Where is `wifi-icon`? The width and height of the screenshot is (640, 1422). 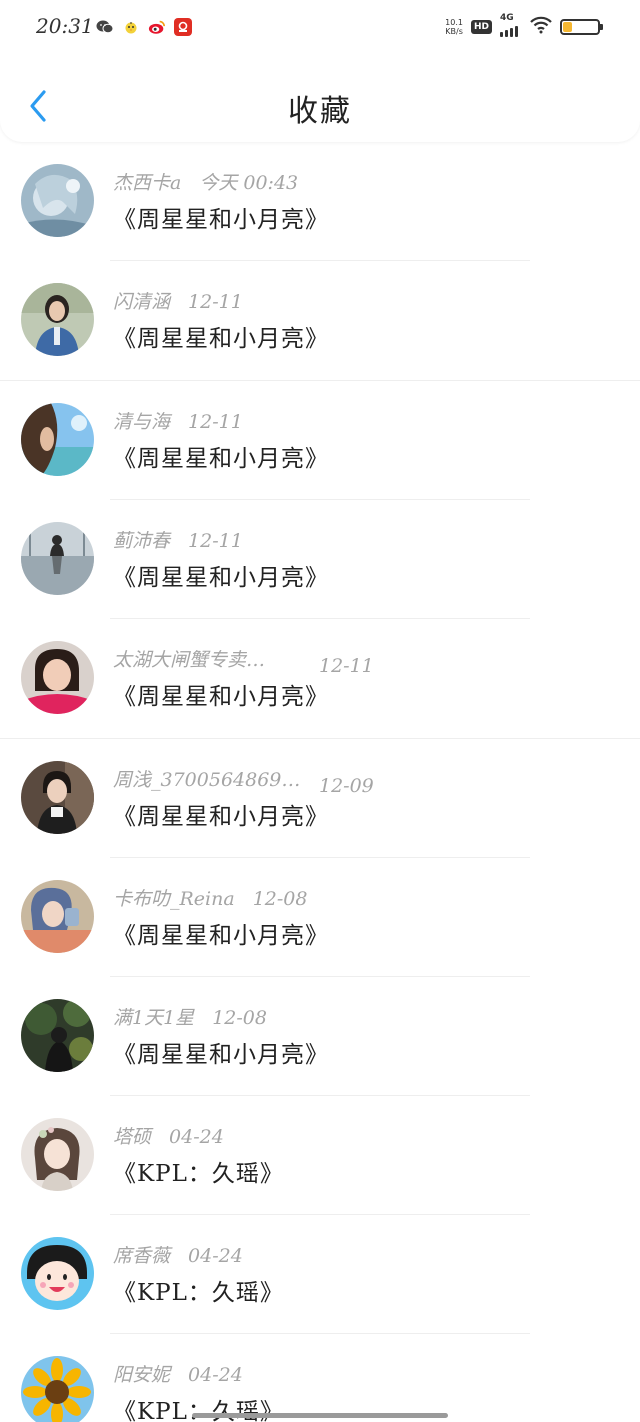
wifi-icon is located at coordinates (541, 27).